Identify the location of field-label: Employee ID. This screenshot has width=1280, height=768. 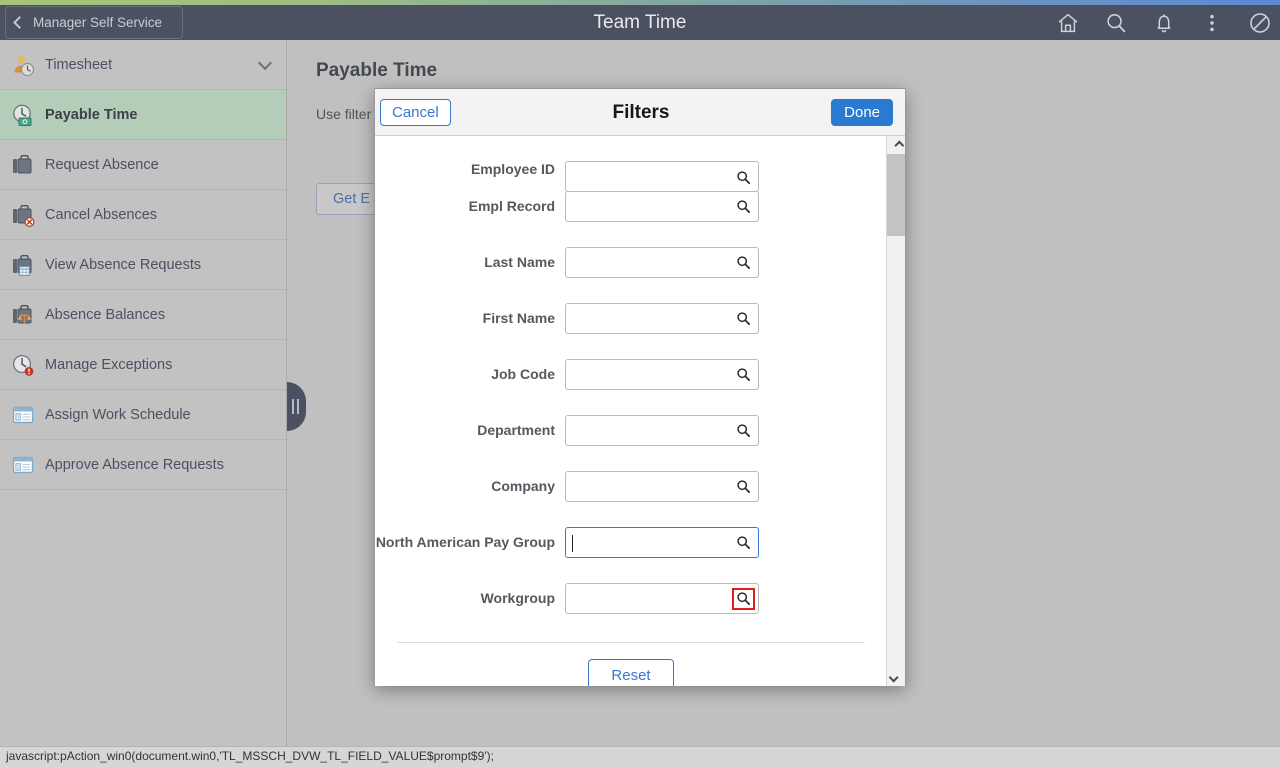
(512, 169).